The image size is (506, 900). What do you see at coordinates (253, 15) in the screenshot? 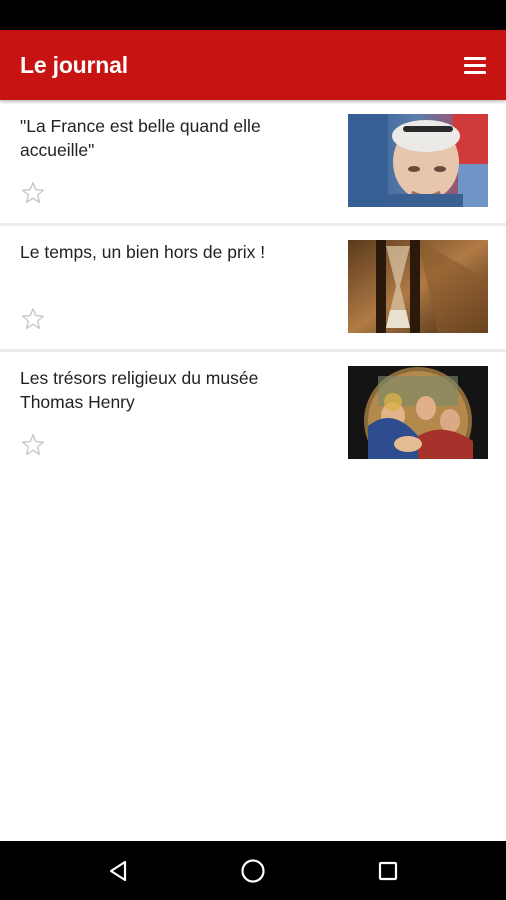
I see `status-bar` at bounding box center [253, 15].